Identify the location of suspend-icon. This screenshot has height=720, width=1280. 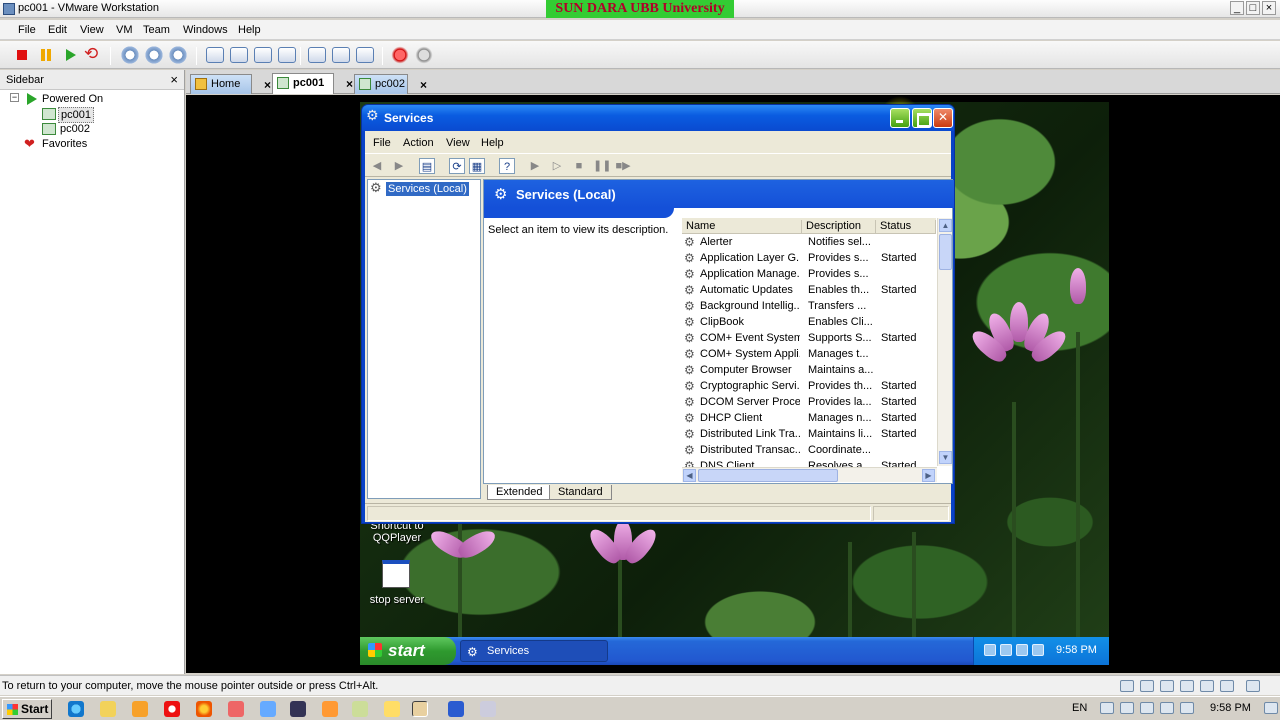
(46, 55).